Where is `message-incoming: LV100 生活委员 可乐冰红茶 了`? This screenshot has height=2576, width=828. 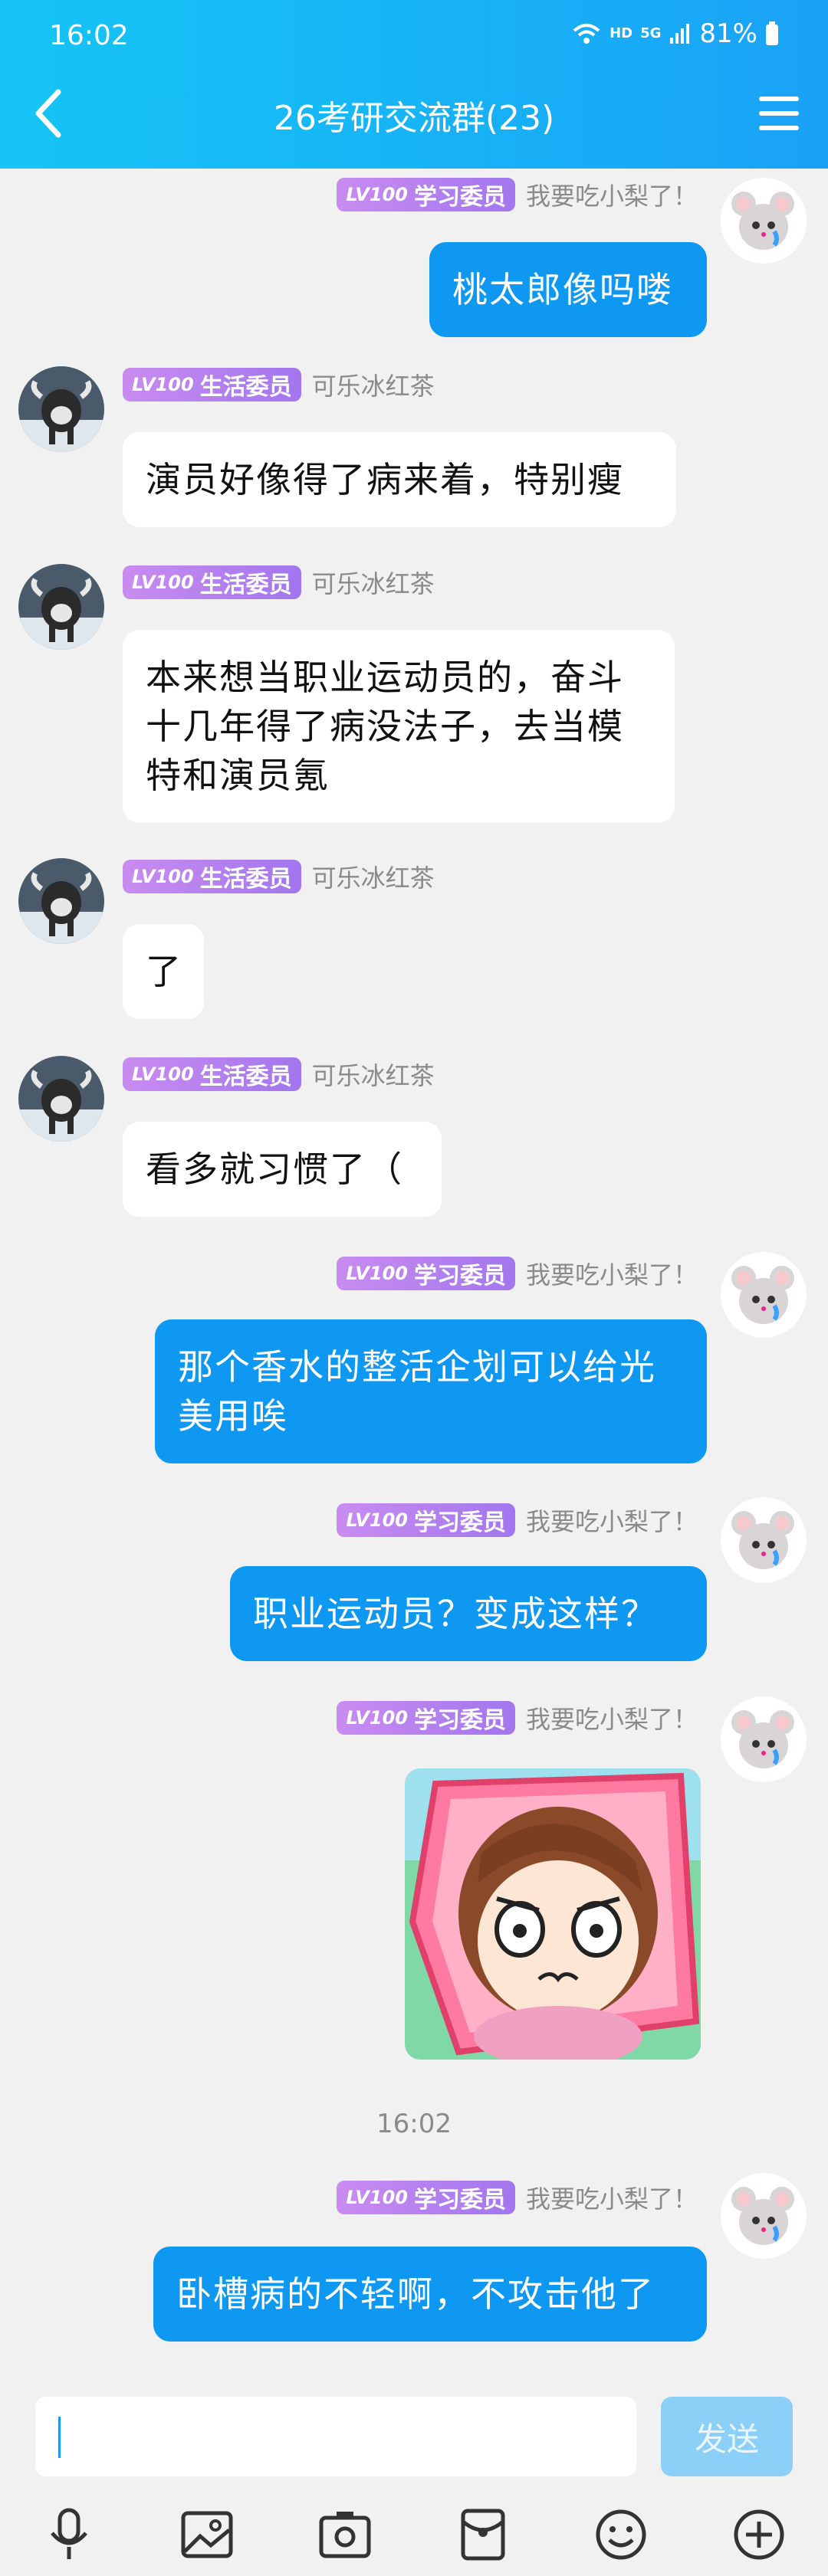
message-incoming: LV100 生活委员 可乐冰红茶 了 is located at coordinates (414, 950).